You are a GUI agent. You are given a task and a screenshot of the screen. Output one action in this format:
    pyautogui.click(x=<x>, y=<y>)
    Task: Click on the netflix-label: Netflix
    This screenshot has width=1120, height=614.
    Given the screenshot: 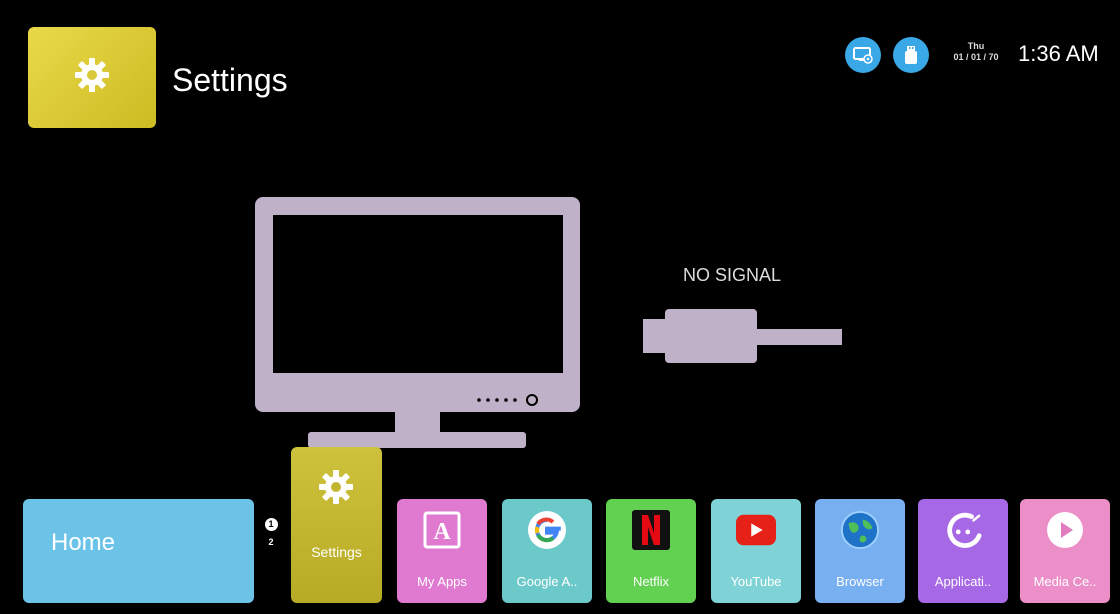 What is the action you would take?
    pyautogui.click(x=651, y=581)
    